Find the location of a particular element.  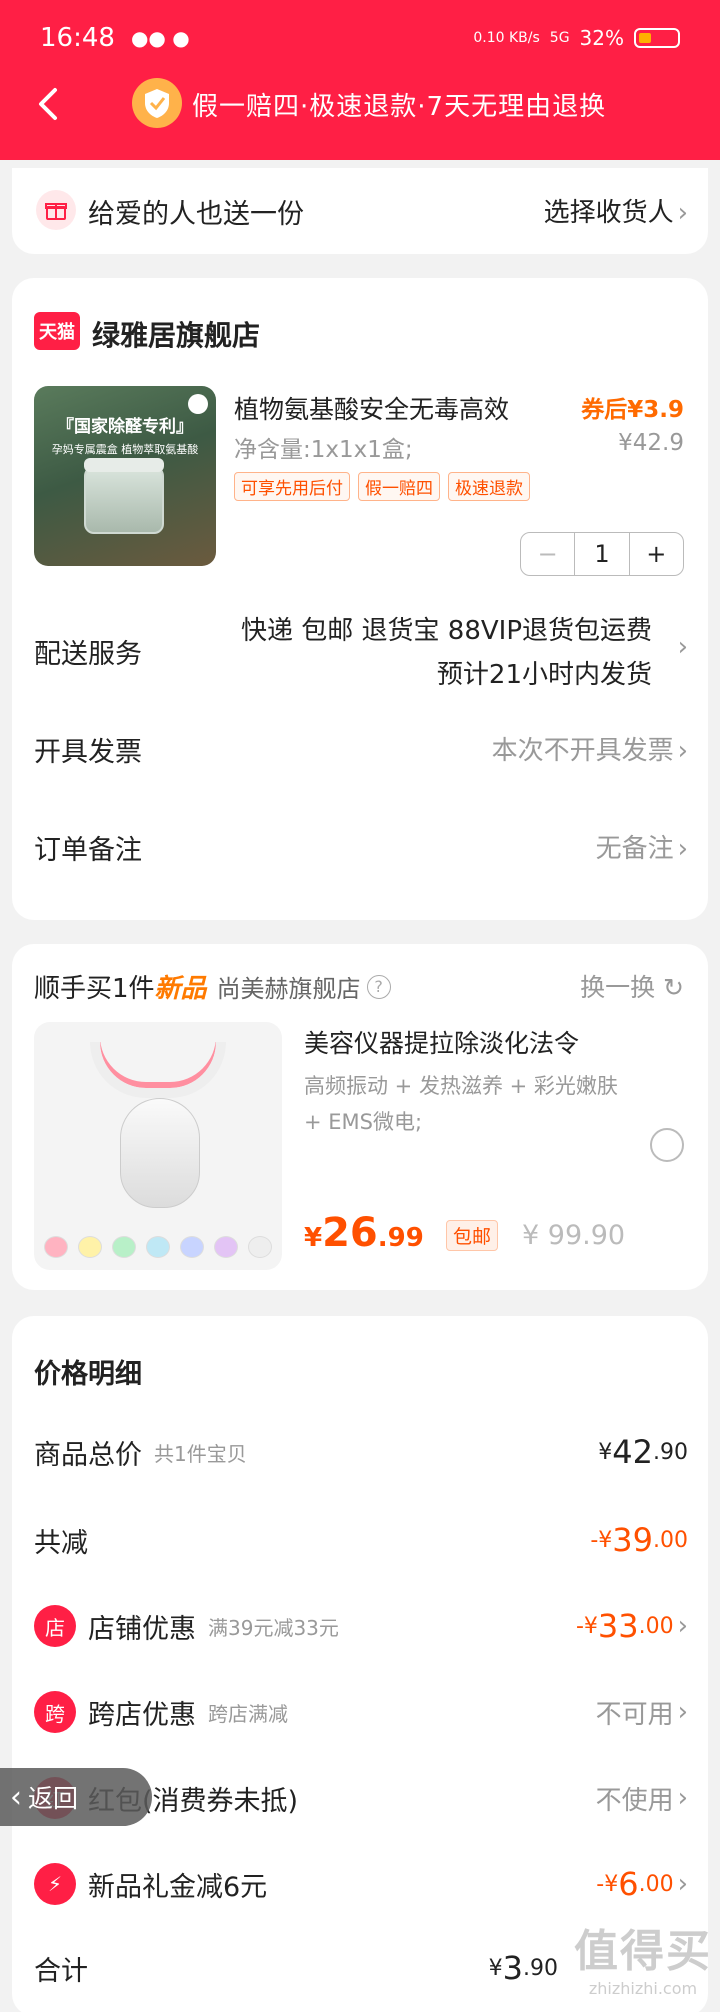

row-label: 合计 is located at coordinates (61, 1971).